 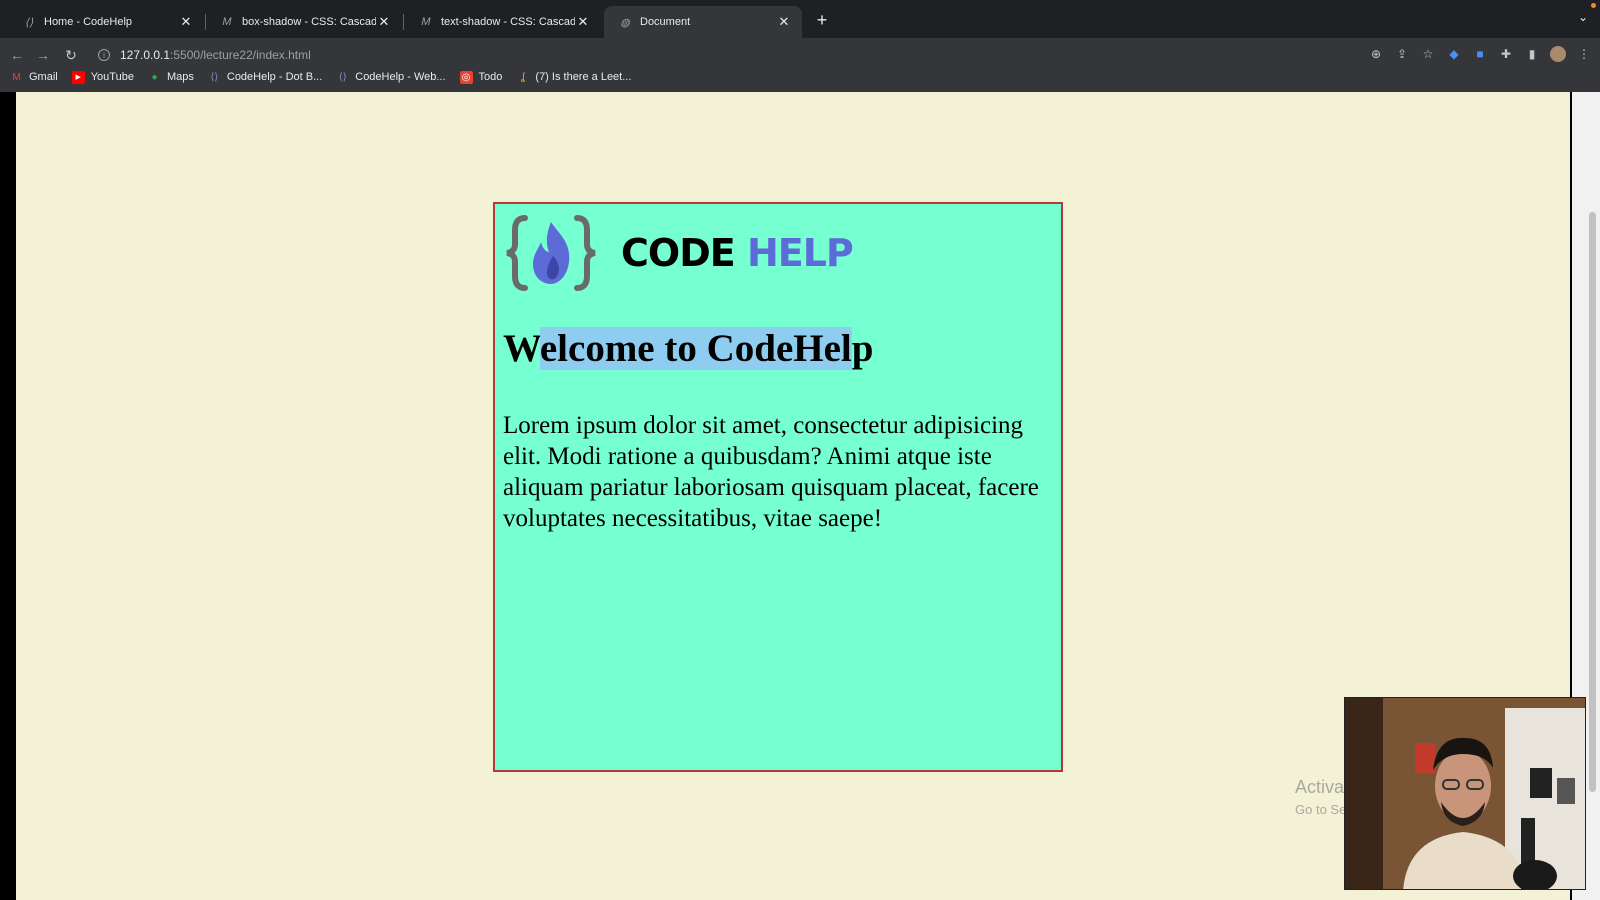 I want to click on bookmark-gmail: M Gmail, so click(x=34, y=77).